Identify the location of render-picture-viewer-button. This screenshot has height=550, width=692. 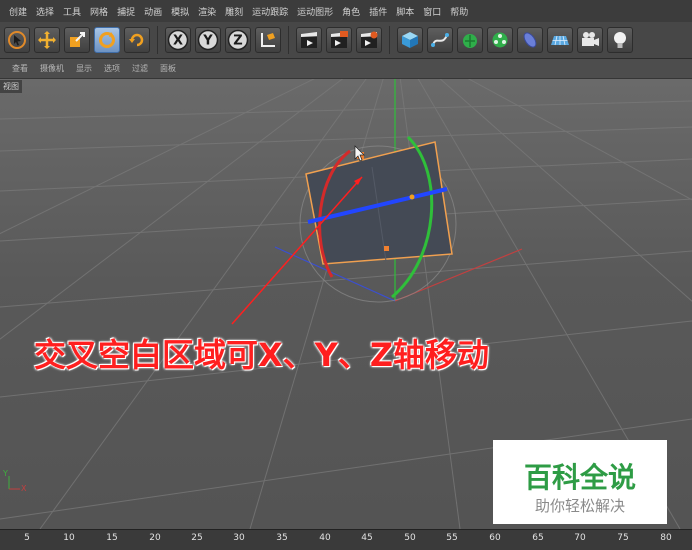
(339, 40).